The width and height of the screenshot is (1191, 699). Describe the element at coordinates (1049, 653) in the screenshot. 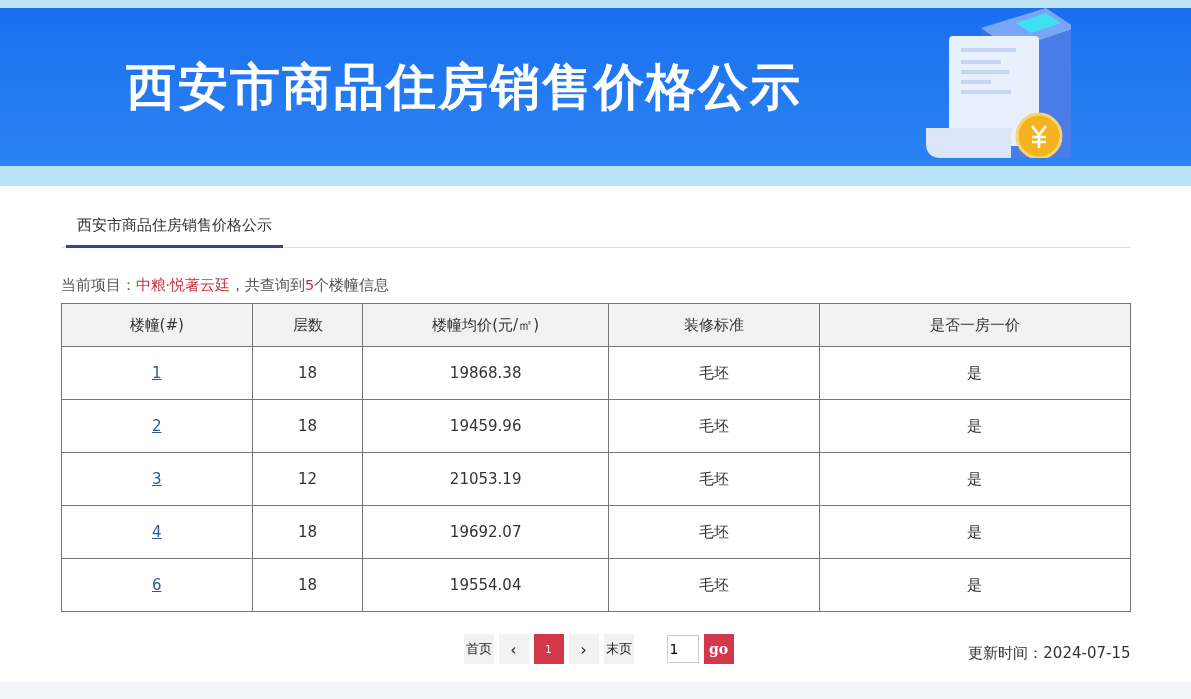

I see `update-time: 更新时间：2024-07-15` at that location.